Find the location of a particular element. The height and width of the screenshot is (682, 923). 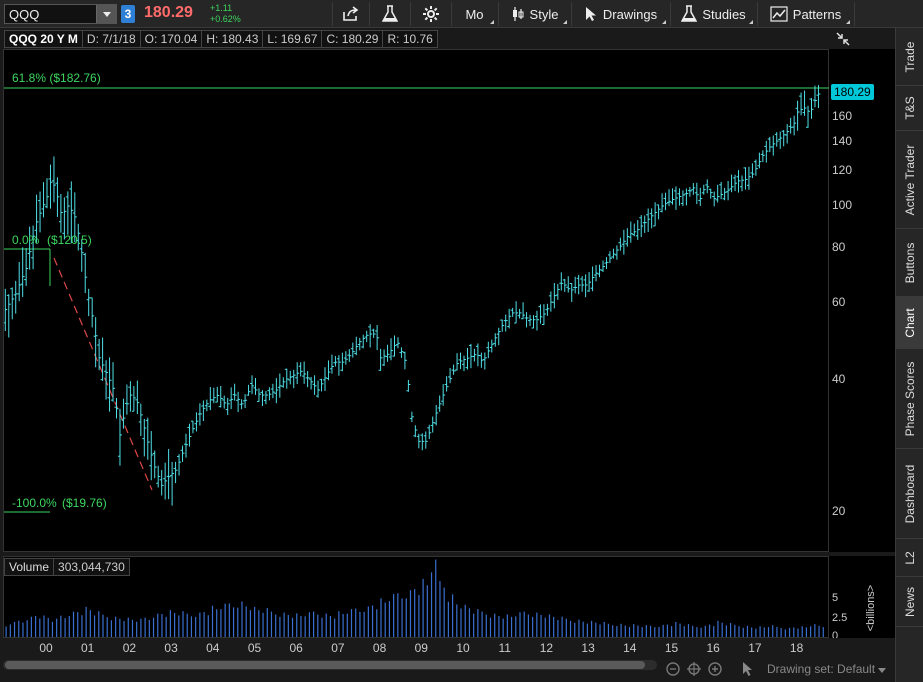

symbol-selector is located at coordinates (60, 14).